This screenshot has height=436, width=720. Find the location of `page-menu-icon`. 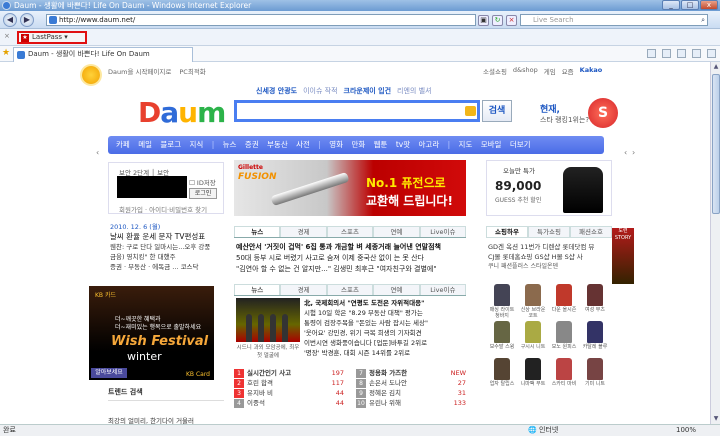

page-menu-icon is located at coordinates (696, 53).